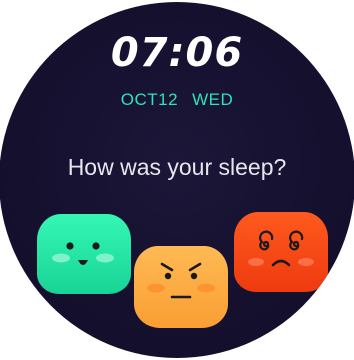 The image size is (354, 360). I want to click on weekday-label: WED, so click(213, 99).